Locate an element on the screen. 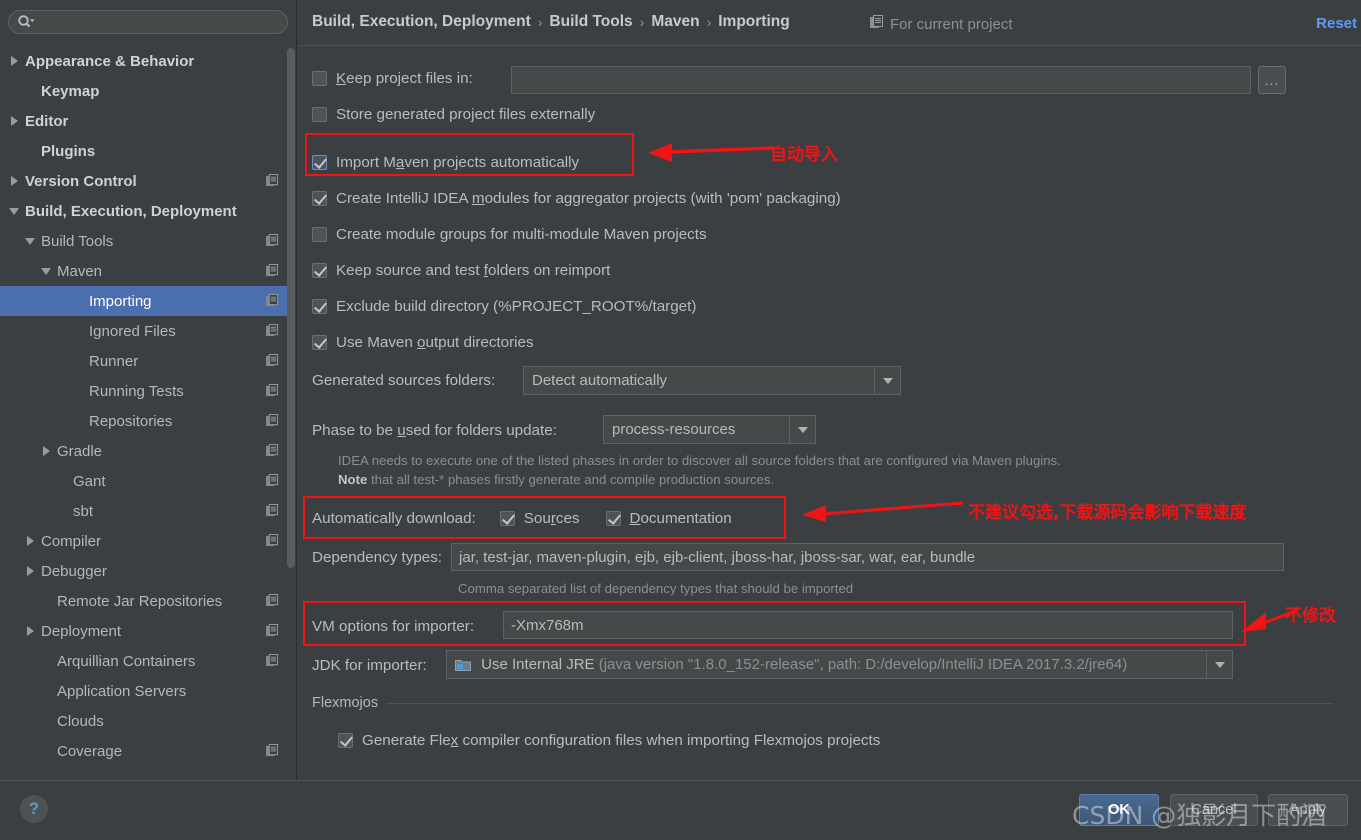 The height and width of the screenshot is (840, 1361). generate-flex-config-checkbox is located at coordinates (345, 740).